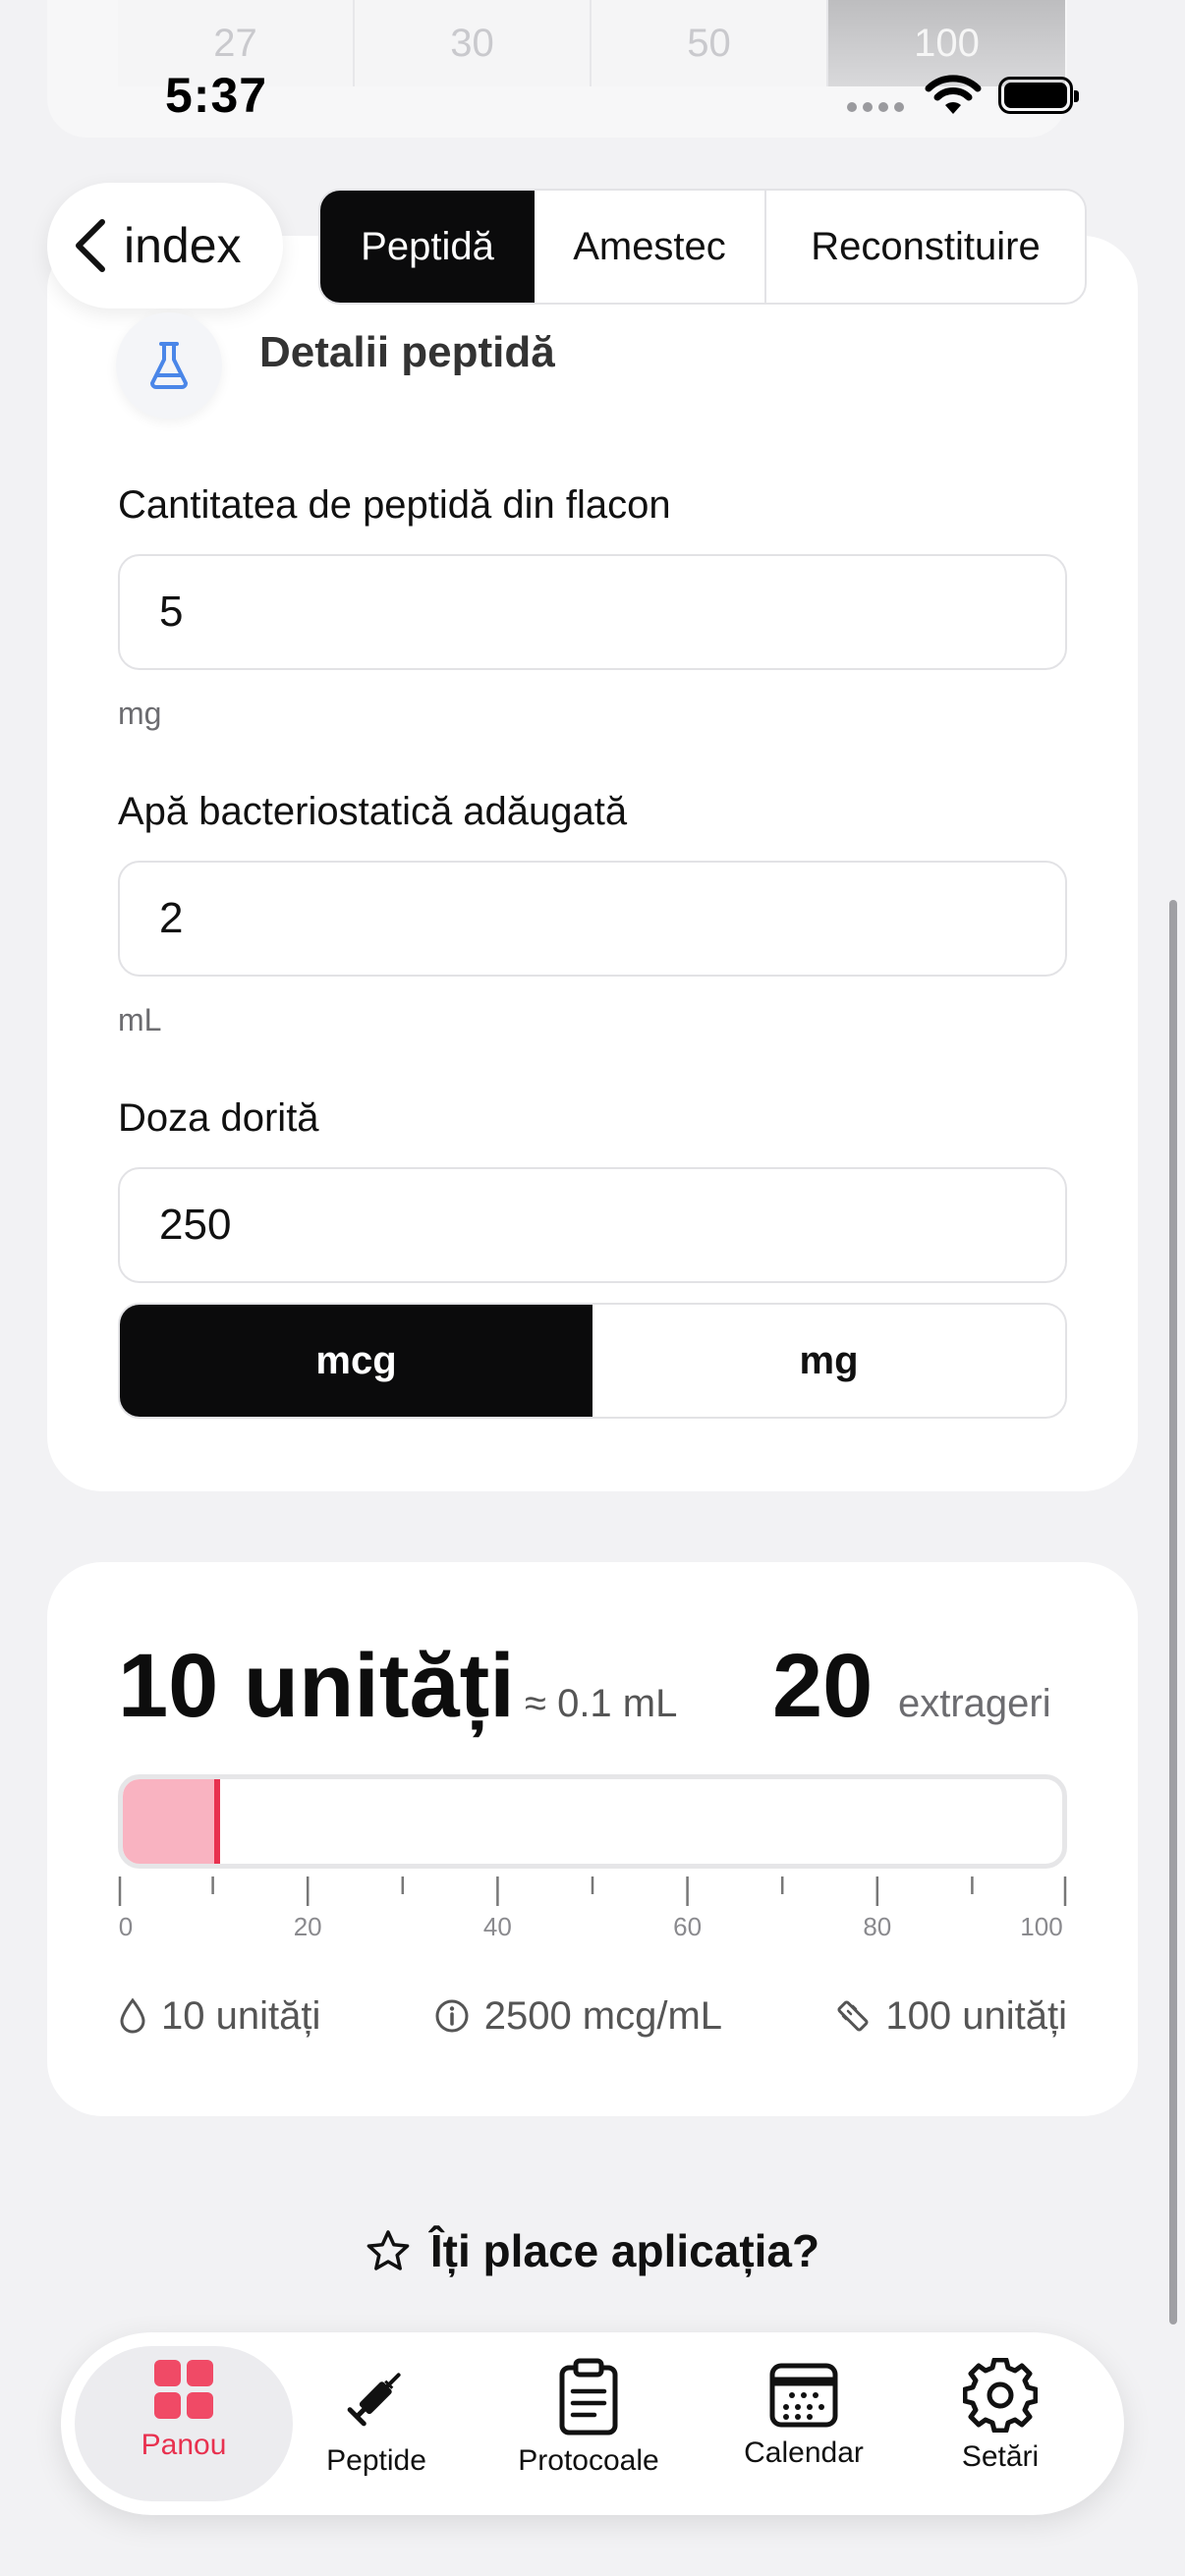  What do you see at coordinates (878, 1926) in the screenshot?
I see `scale-label: 80` at bounding box center [878, 1926].